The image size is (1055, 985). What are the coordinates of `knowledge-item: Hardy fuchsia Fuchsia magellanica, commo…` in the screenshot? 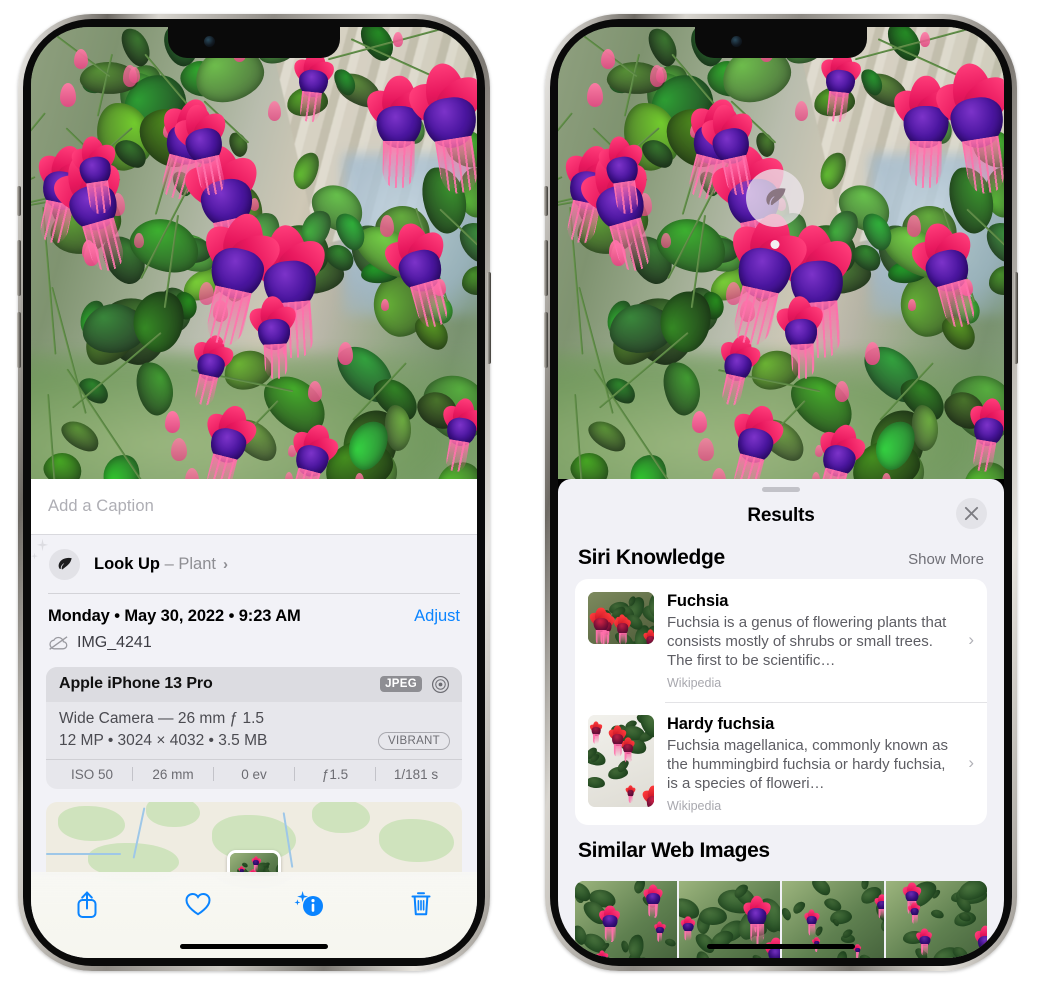 It's located at (781, 763).